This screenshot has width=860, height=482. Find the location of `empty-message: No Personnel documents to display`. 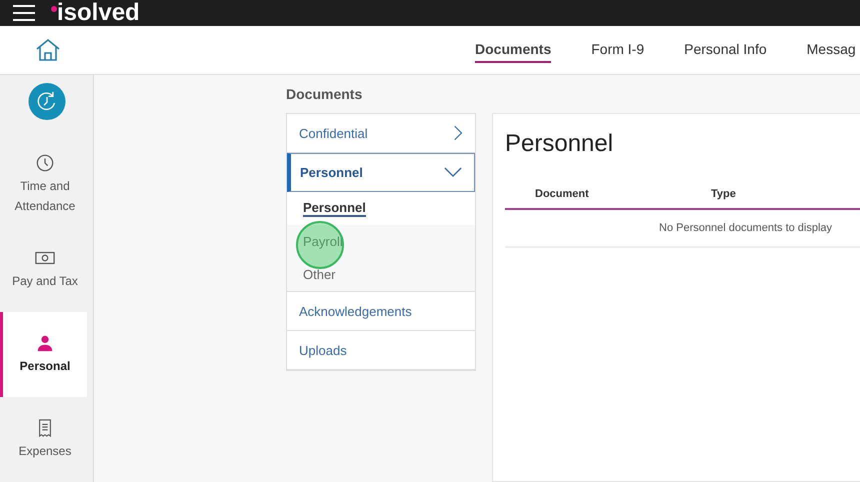

empty-message: No Personnel documents to display is located at coordinates (745, 228).